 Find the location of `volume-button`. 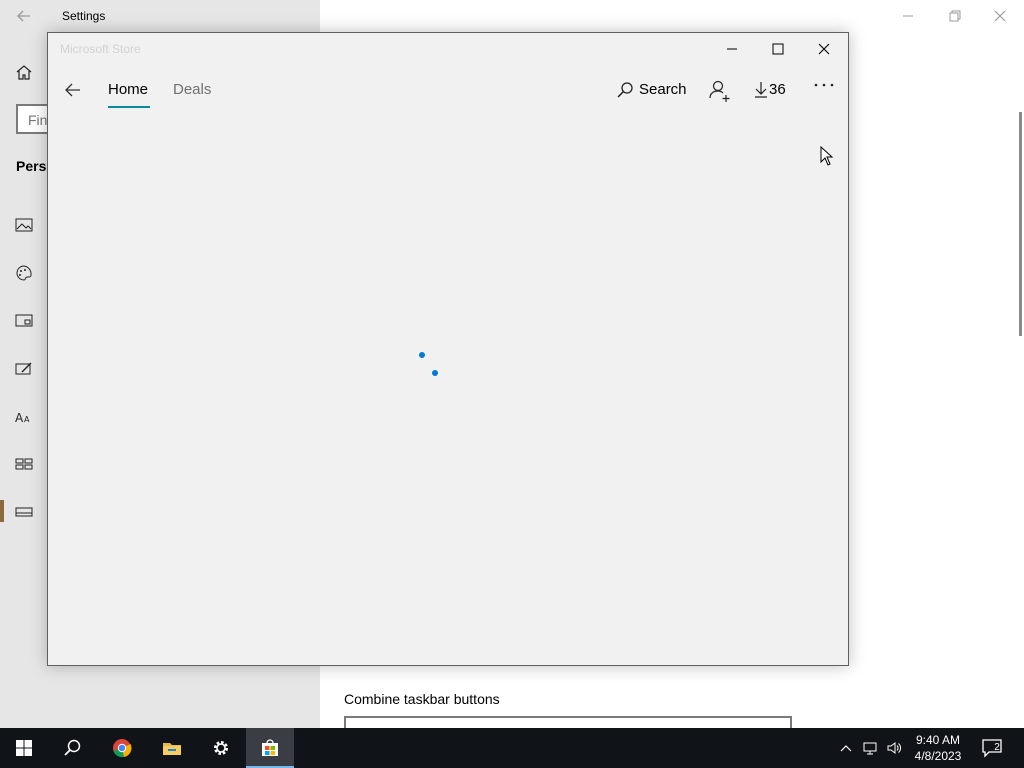

volume-button is located at coordinates (894, 748).